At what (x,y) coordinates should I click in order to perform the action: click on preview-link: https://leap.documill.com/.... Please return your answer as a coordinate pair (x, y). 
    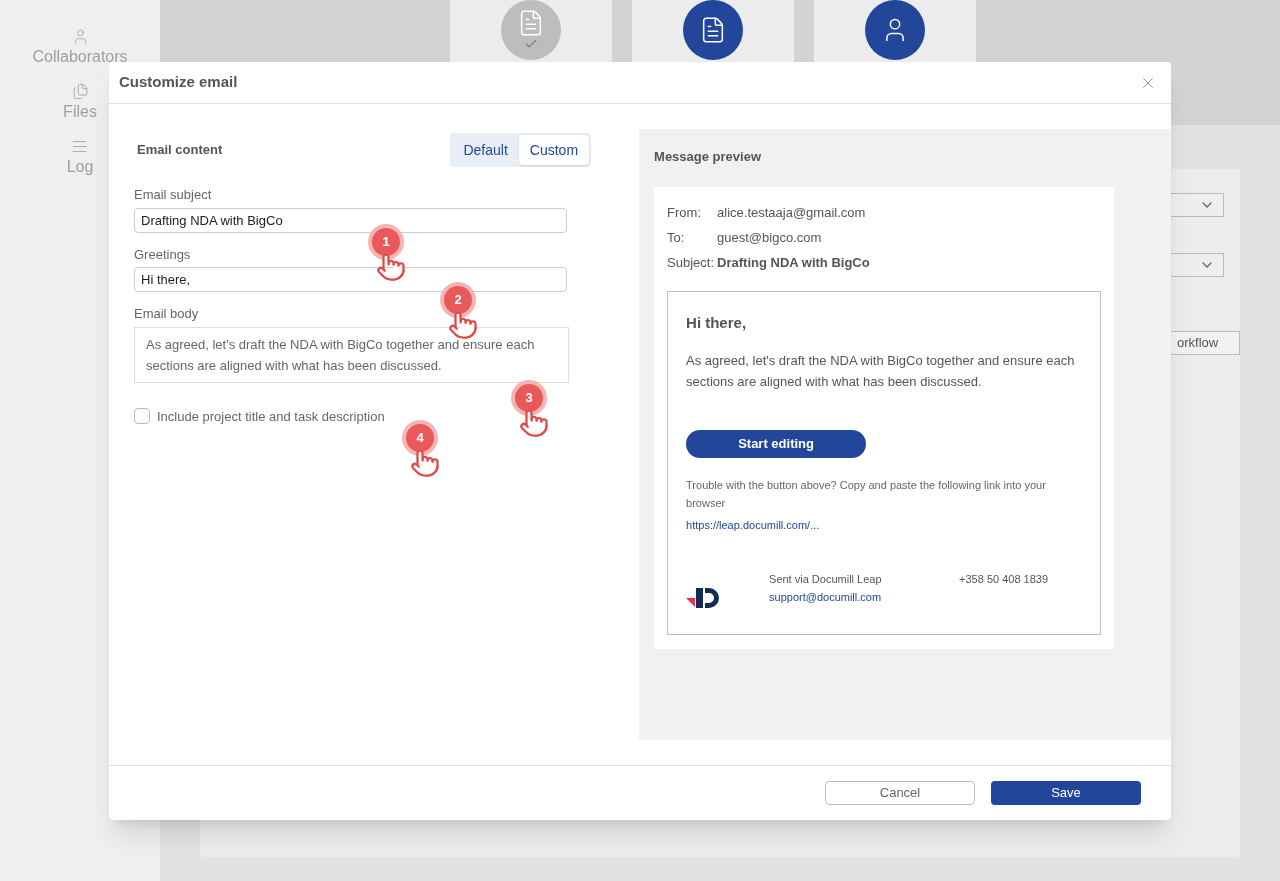
    Looking at the image, I should click on (753, 525).